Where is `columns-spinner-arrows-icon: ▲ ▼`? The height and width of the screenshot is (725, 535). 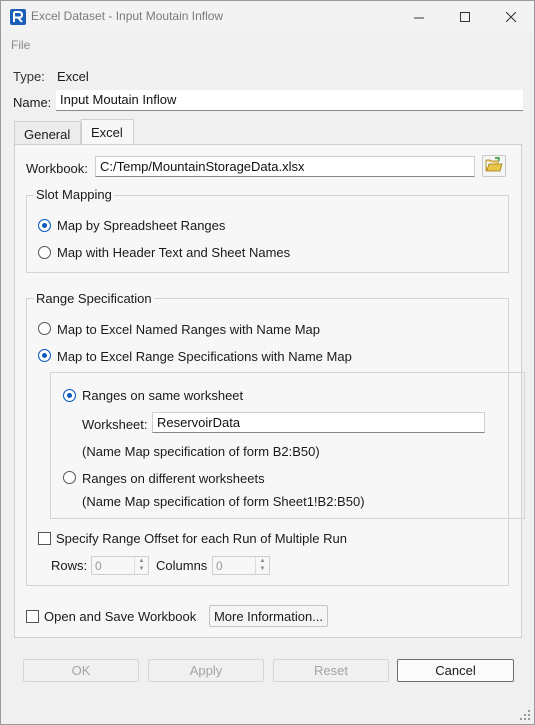 columns-spinner-arrows-icon: ▲ ▼ is located at coordinates (262, 565).